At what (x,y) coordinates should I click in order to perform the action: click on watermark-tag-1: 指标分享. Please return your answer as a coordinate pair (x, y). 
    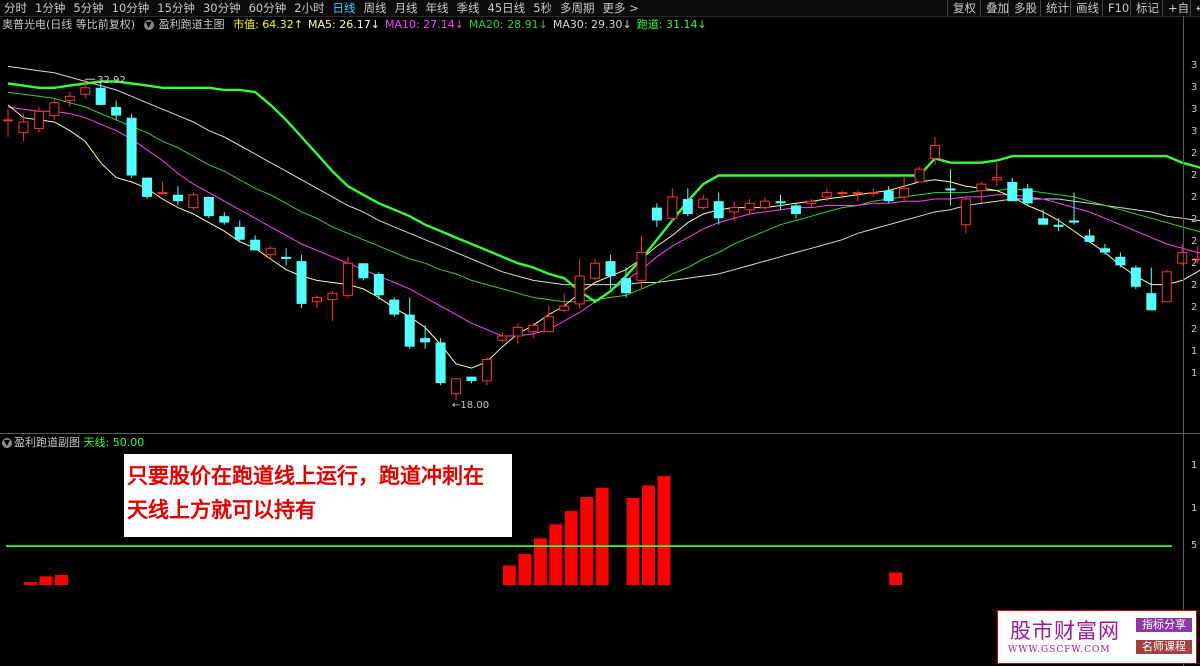
    Looking at the image, I should click on (1164, 625).